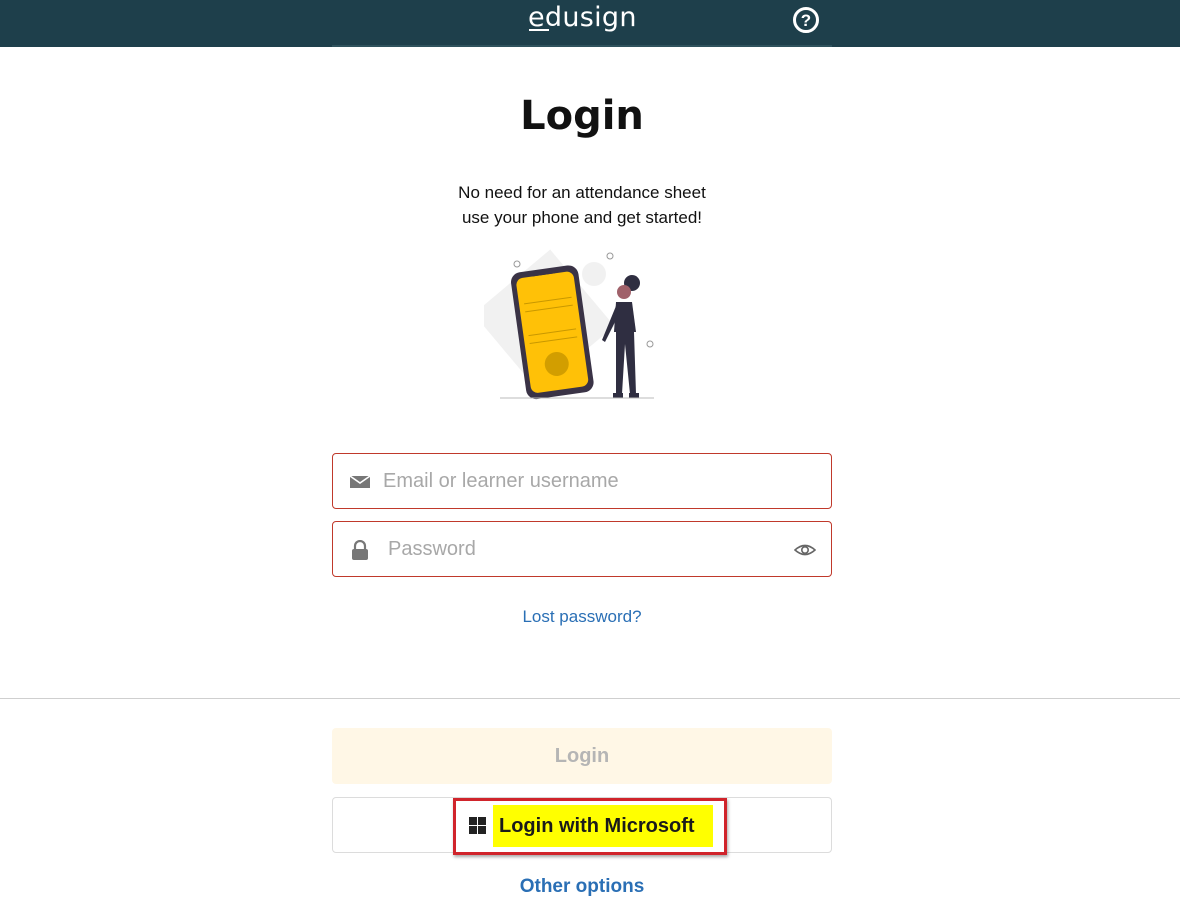  I want to click on page-title: Login, so click(582, 116).